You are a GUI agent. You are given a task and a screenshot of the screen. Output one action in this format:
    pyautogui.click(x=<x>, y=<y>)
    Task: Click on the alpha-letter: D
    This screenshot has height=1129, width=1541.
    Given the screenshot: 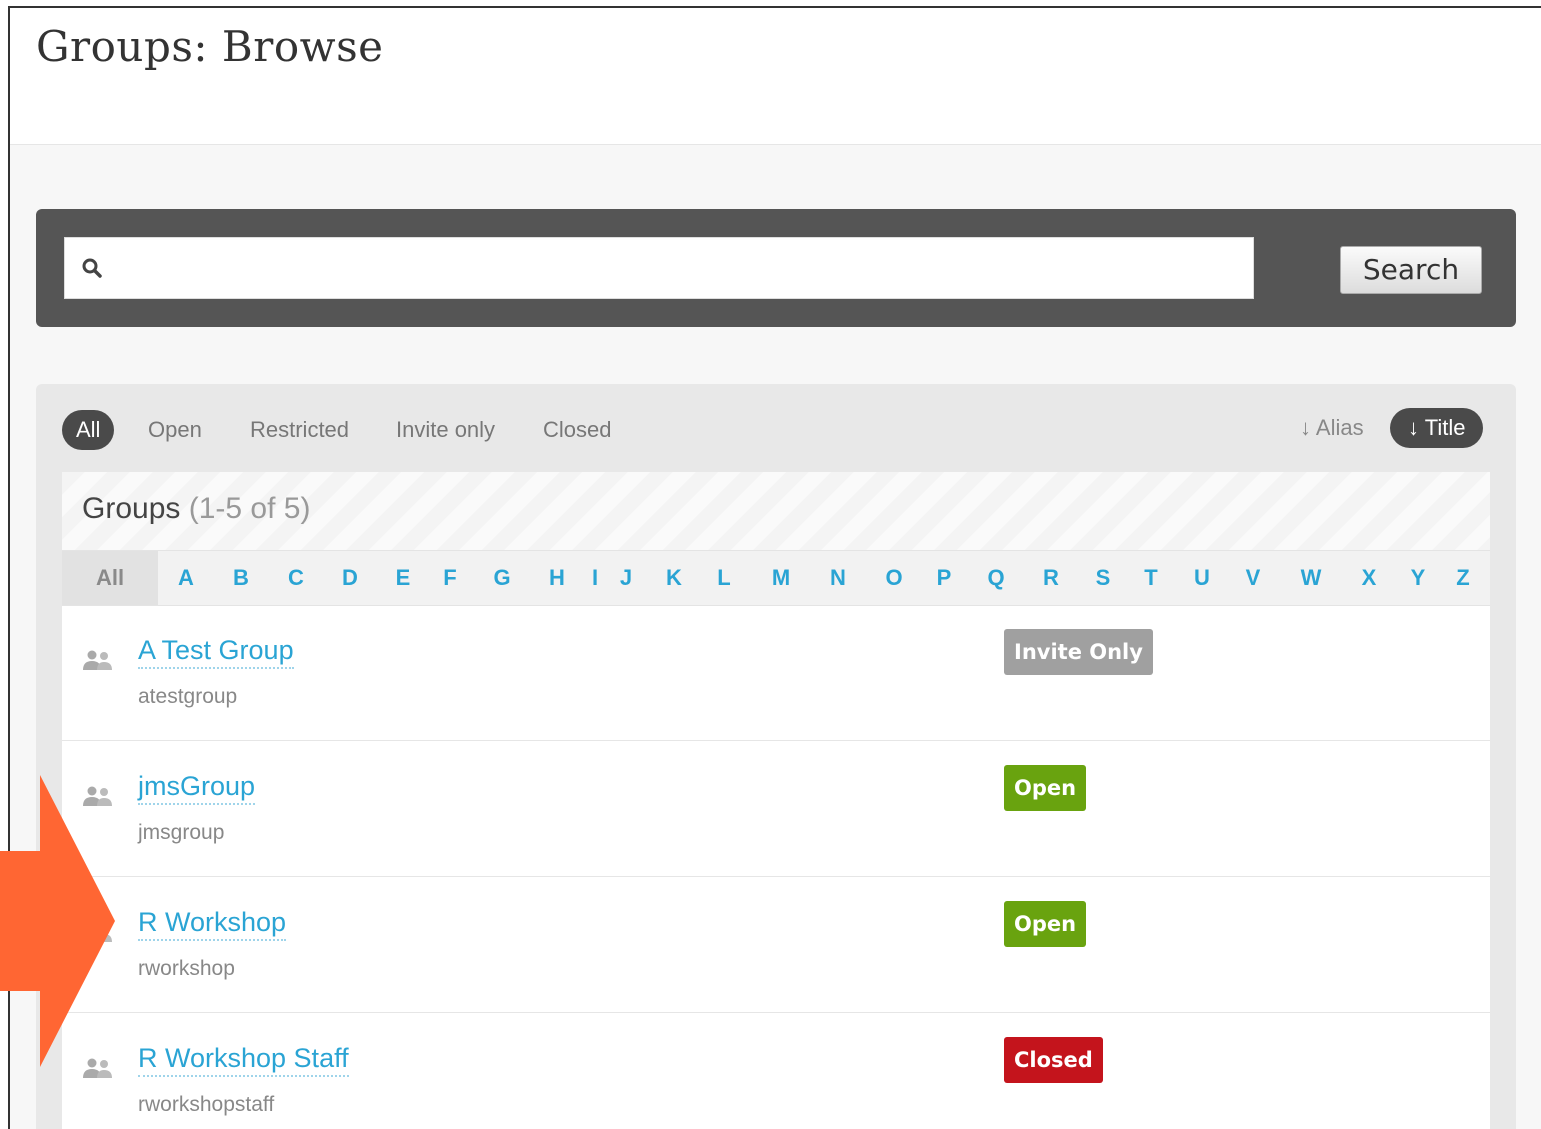 What is the action you would take?
    pyautogui.click(x=350, y=578)
    